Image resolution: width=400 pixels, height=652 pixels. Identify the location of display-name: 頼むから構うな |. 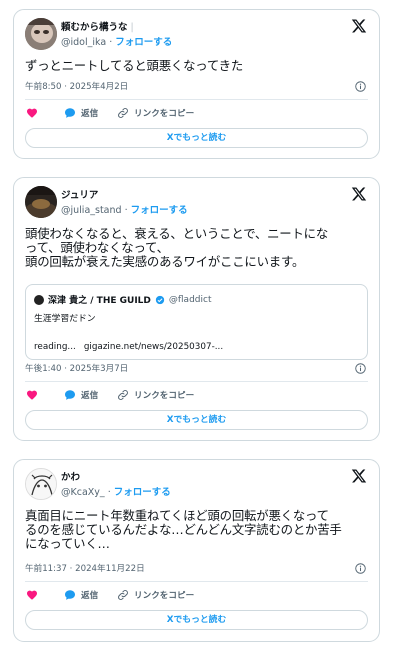
(97, 26).